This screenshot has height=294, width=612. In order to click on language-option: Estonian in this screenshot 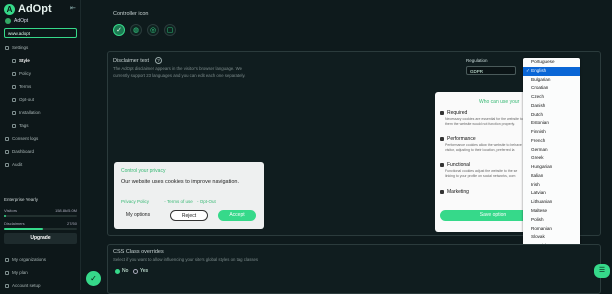, I will do `click(551, 123)`.